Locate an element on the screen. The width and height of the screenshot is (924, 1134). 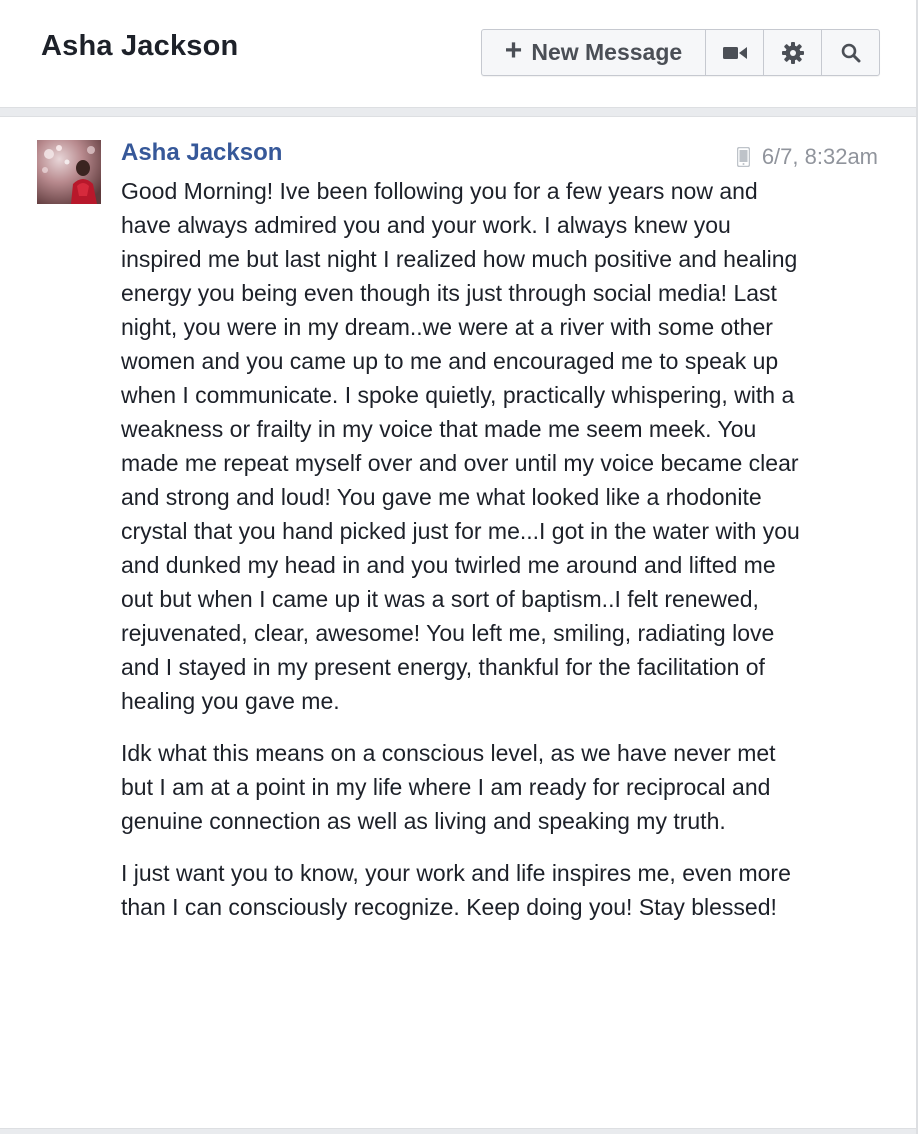
conversation-header: Asha Jackson + New Message is located at coordinates (458, 54).